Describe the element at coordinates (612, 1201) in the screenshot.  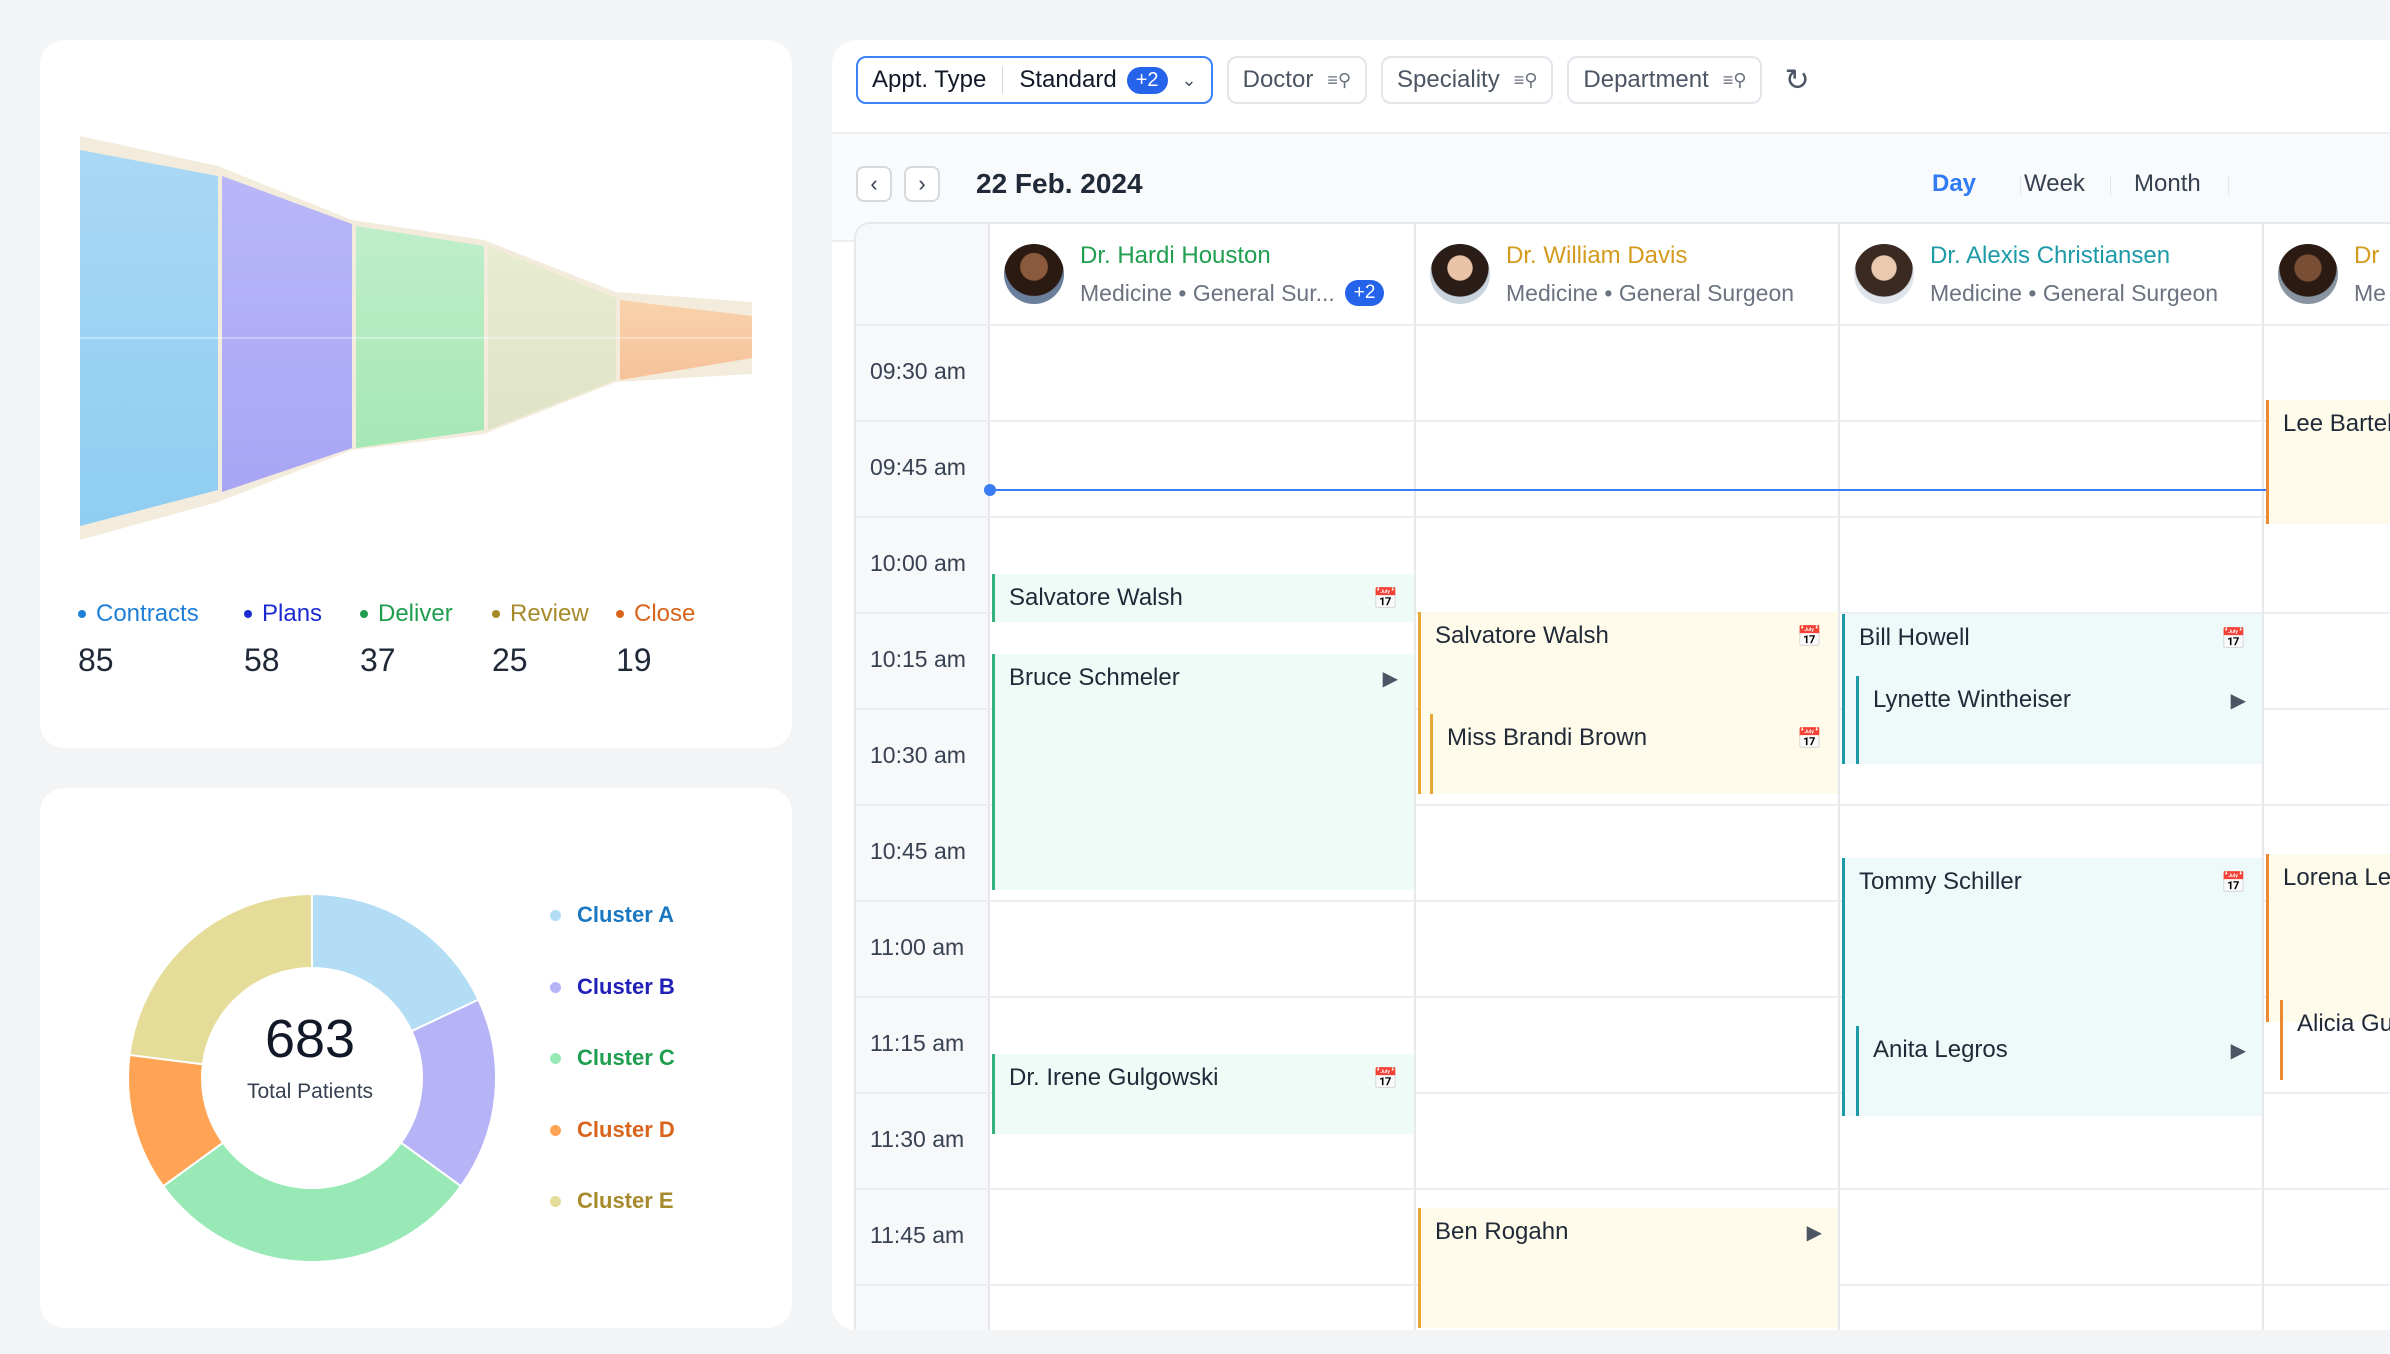
I see `legend-cluster-e: Cluster E` at that location.